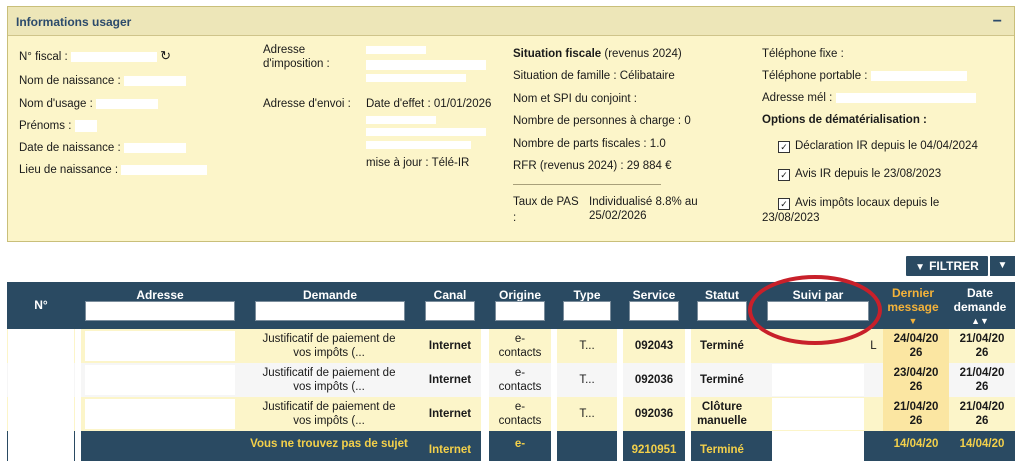  I want to click on cell-origin-line1: e-, so click(520, 407).